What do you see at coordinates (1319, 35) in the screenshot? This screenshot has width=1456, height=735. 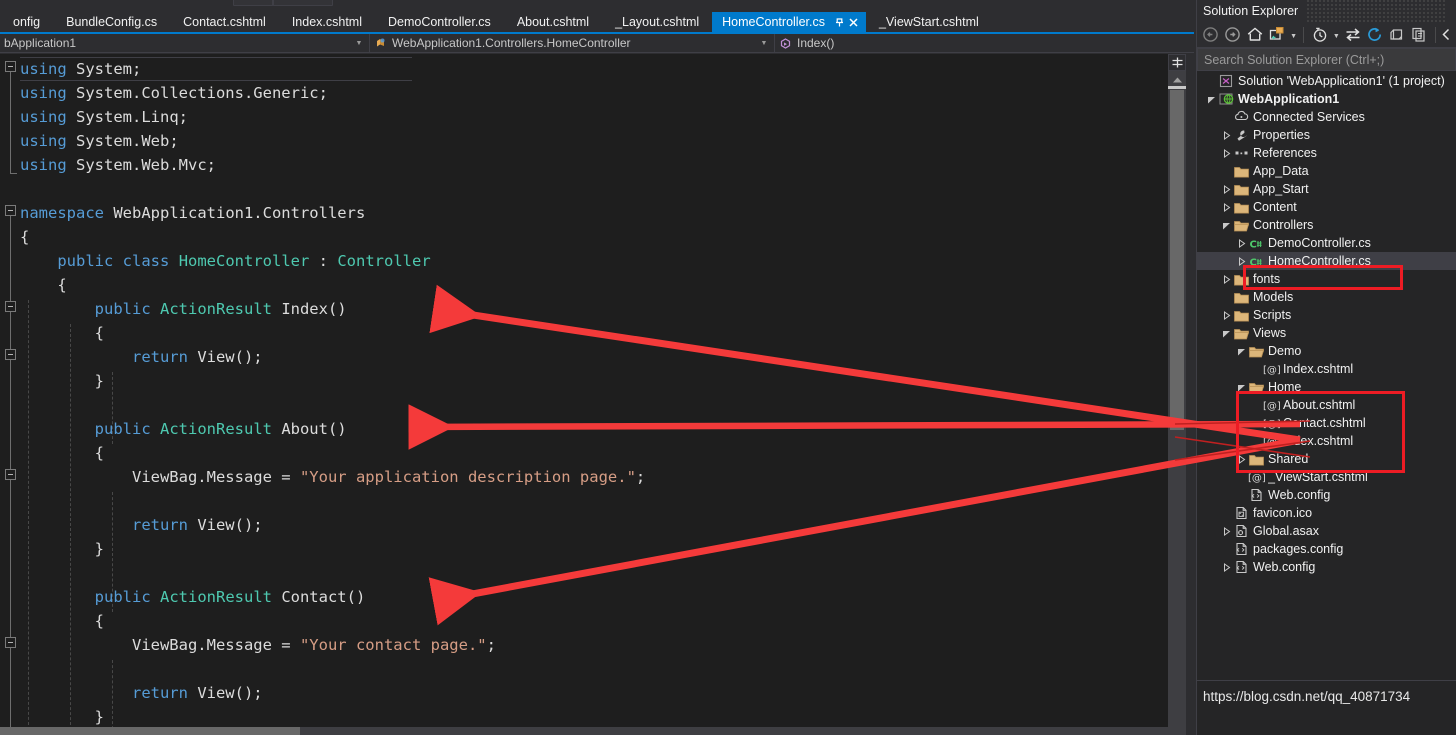 I see `history-icon` at bounding box center [1319, 35].